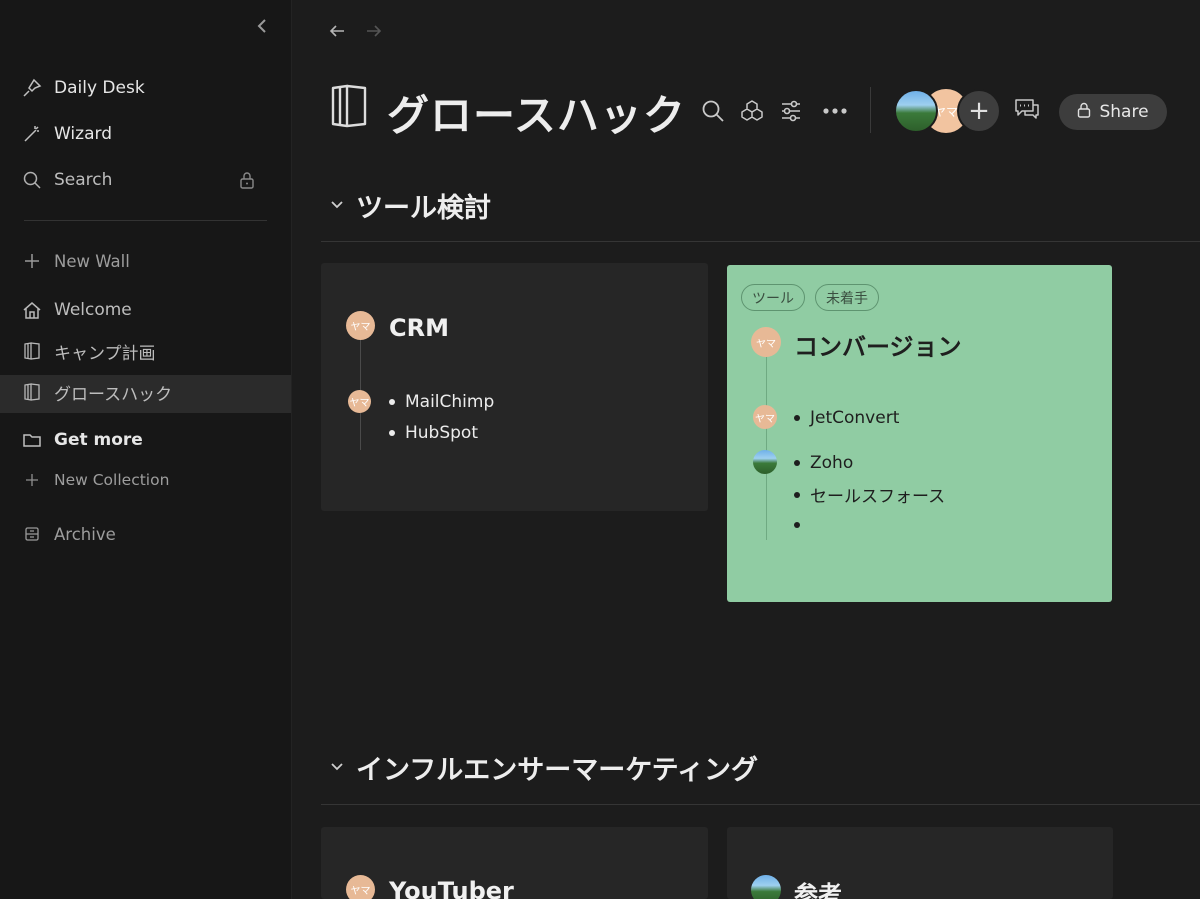  I want to click on card-title: CRM, so click(419, 328).